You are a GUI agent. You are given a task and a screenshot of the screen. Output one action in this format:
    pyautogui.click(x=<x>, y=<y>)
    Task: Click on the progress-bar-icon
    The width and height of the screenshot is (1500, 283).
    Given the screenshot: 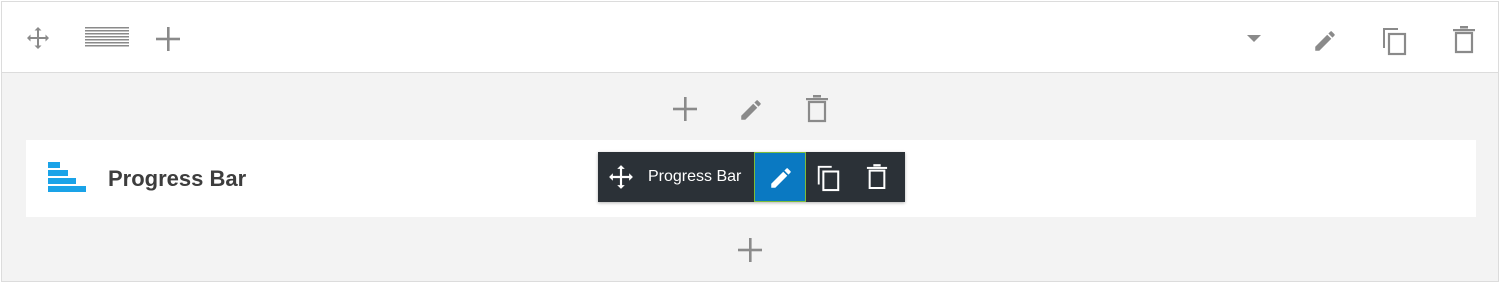 What is the action you would take?
    pyautogui.click(x=67, y=178)
    